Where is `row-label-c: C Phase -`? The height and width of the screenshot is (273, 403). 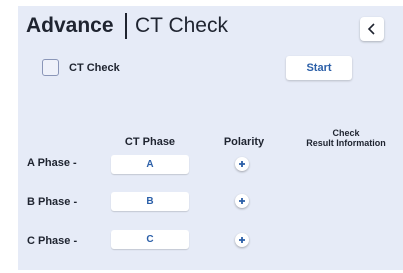
row-label-c: C Phase - is located at coordinates (52, 241).